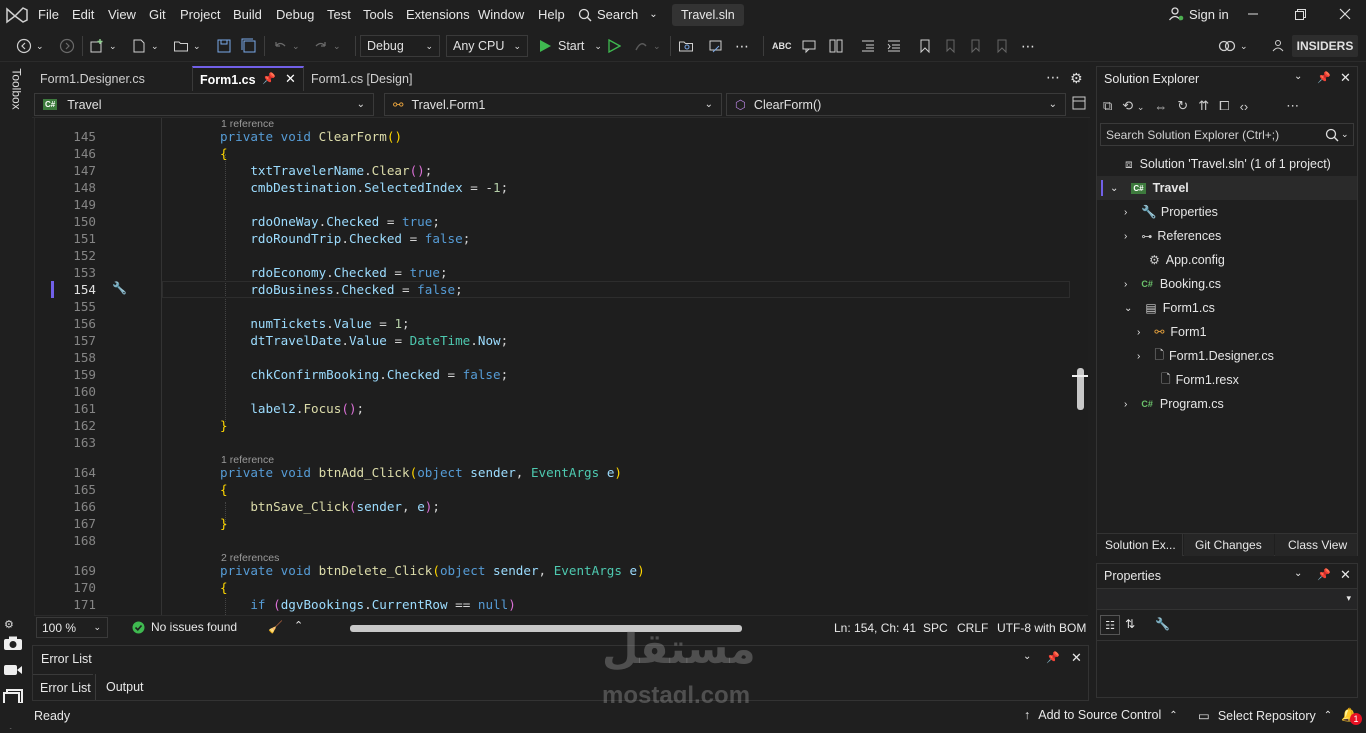 This screenshot has width=1366, height=733. What do you see at coordinates (378, 14) in the screenshot?
I see `menu-tools: Tools` at bounding box center [378, 14].